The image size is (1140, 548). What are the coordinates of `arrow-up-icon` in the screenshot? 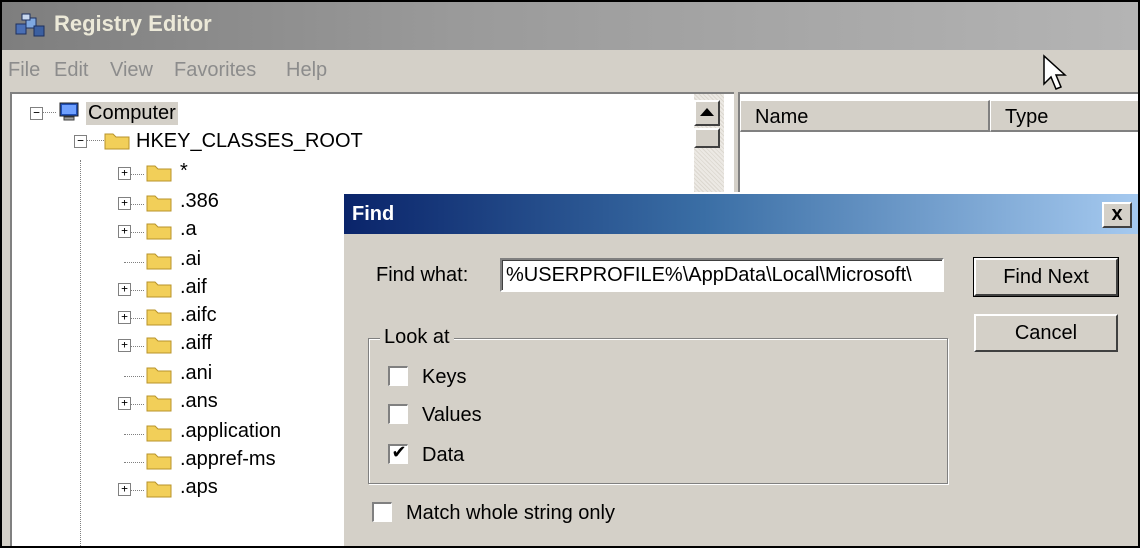 It's located at (707, 112).